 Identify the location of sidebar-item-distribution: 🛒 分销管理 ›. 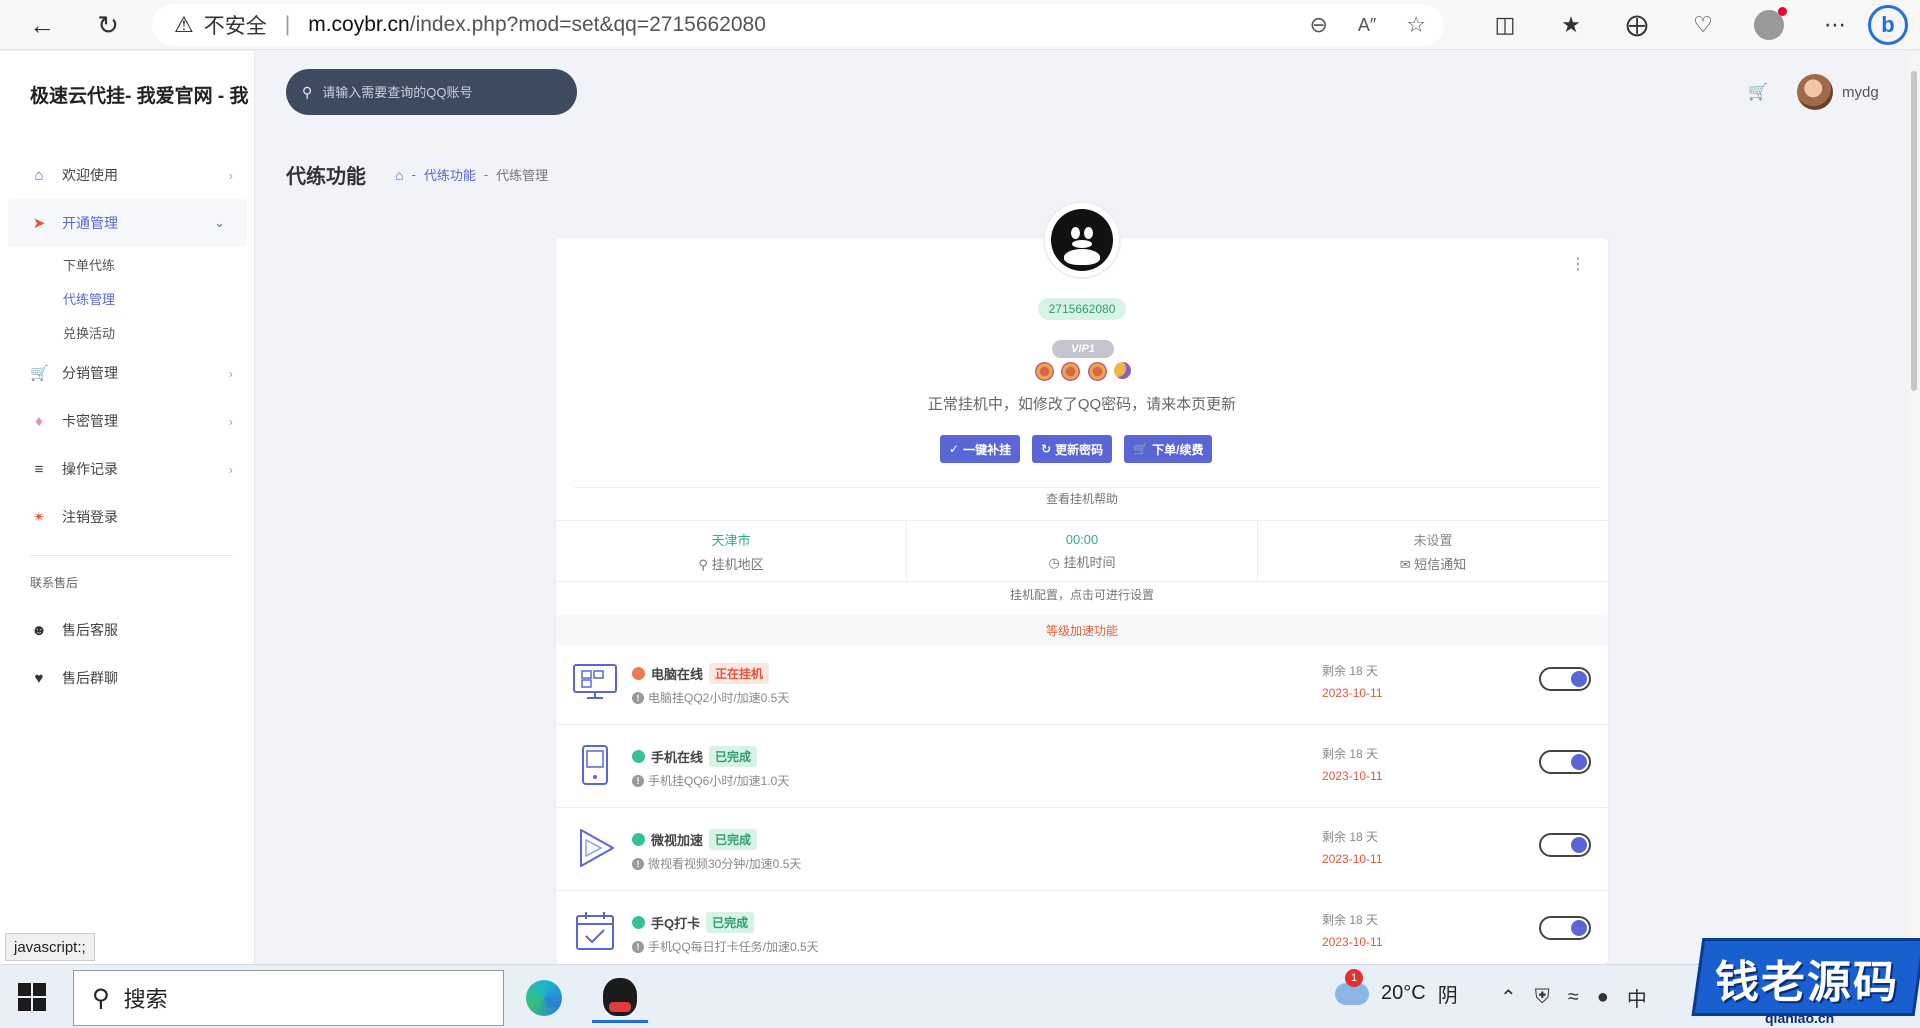
(127, 373).